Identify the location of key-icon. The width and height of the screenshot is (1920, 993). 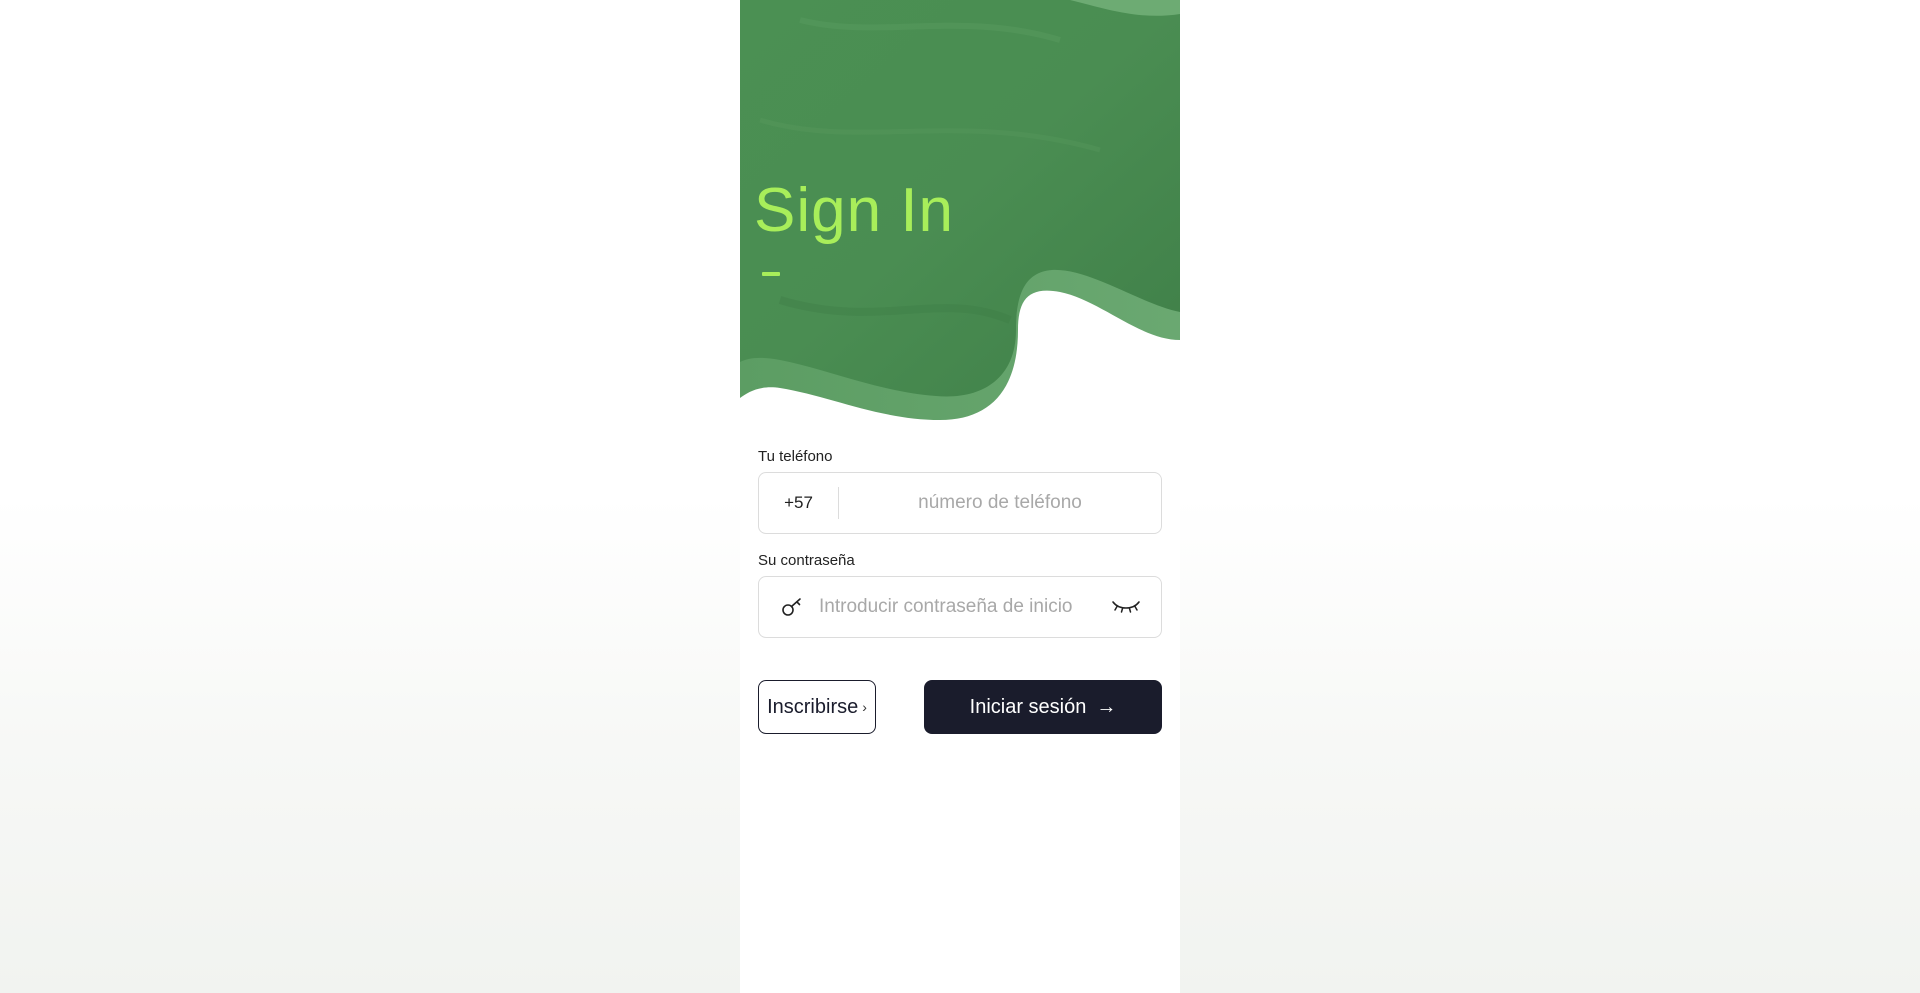
(792, 607).